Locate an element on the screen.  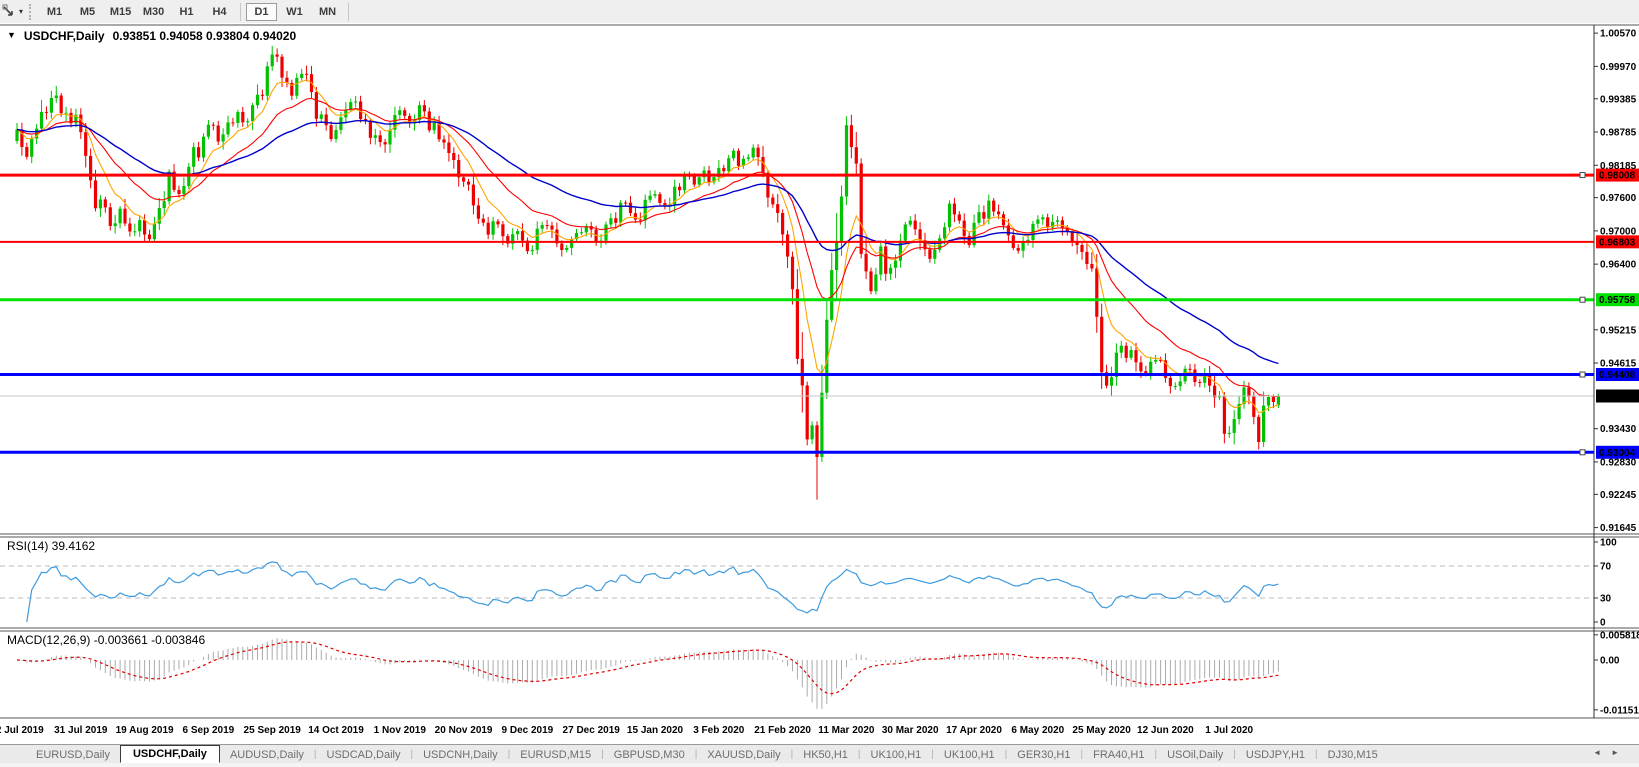
chart-symbol-label: USDCHF,Daily is located at coordinates (64, 36).